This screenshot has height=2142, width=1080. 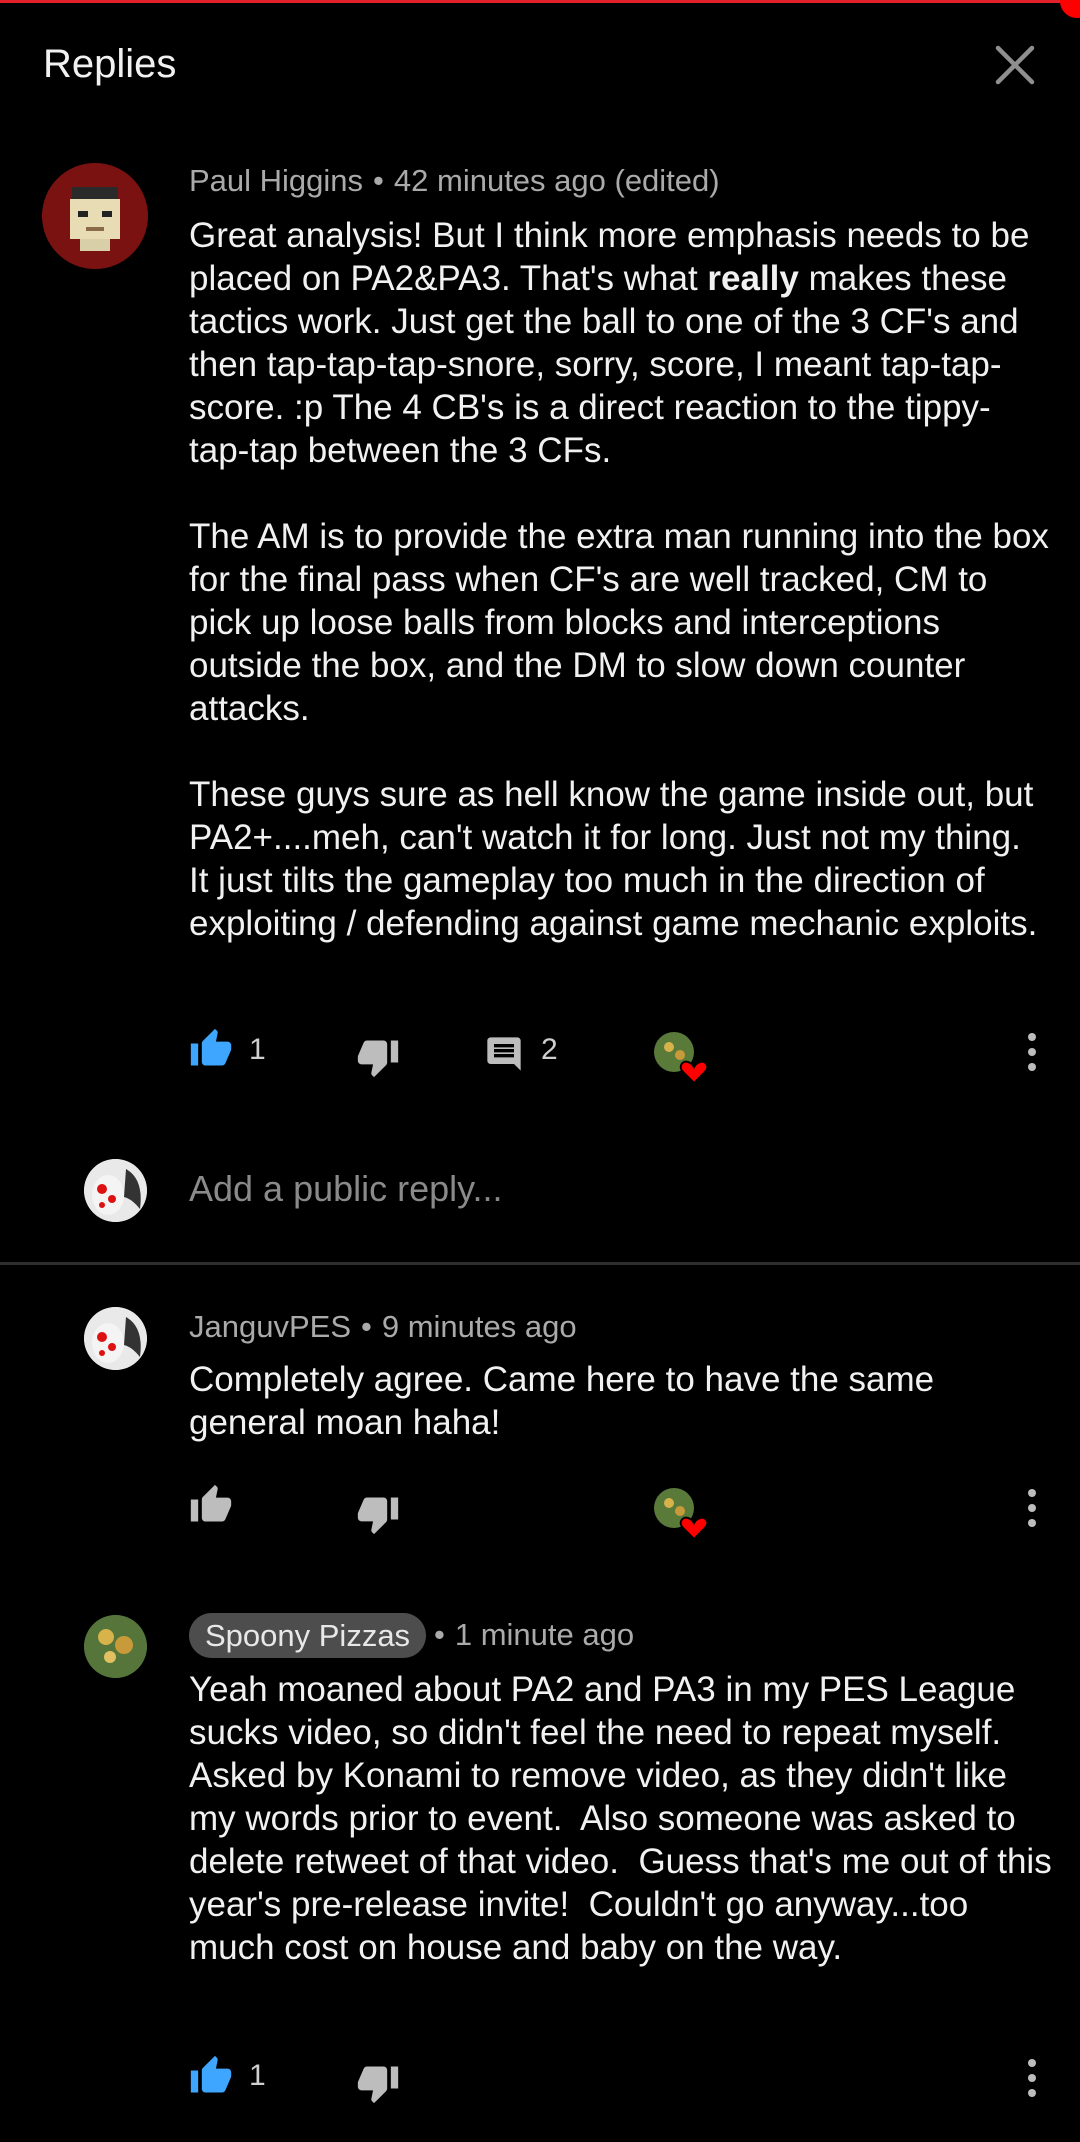 What do you see at coordinates (308, 1635) in the screenshot?
I see `creator-name-chip: Spoony Pizzas` at bounding box center [308, 1635].